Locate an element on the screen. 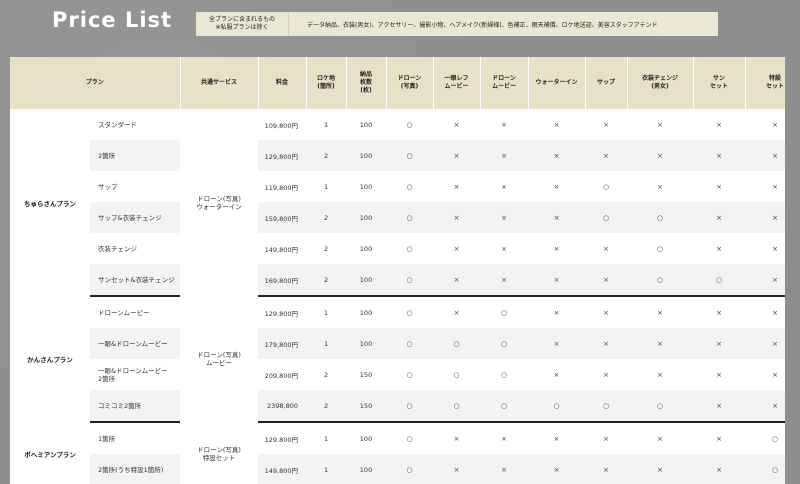  price-cell: 169,800円 is located at coordinates (282, 280).